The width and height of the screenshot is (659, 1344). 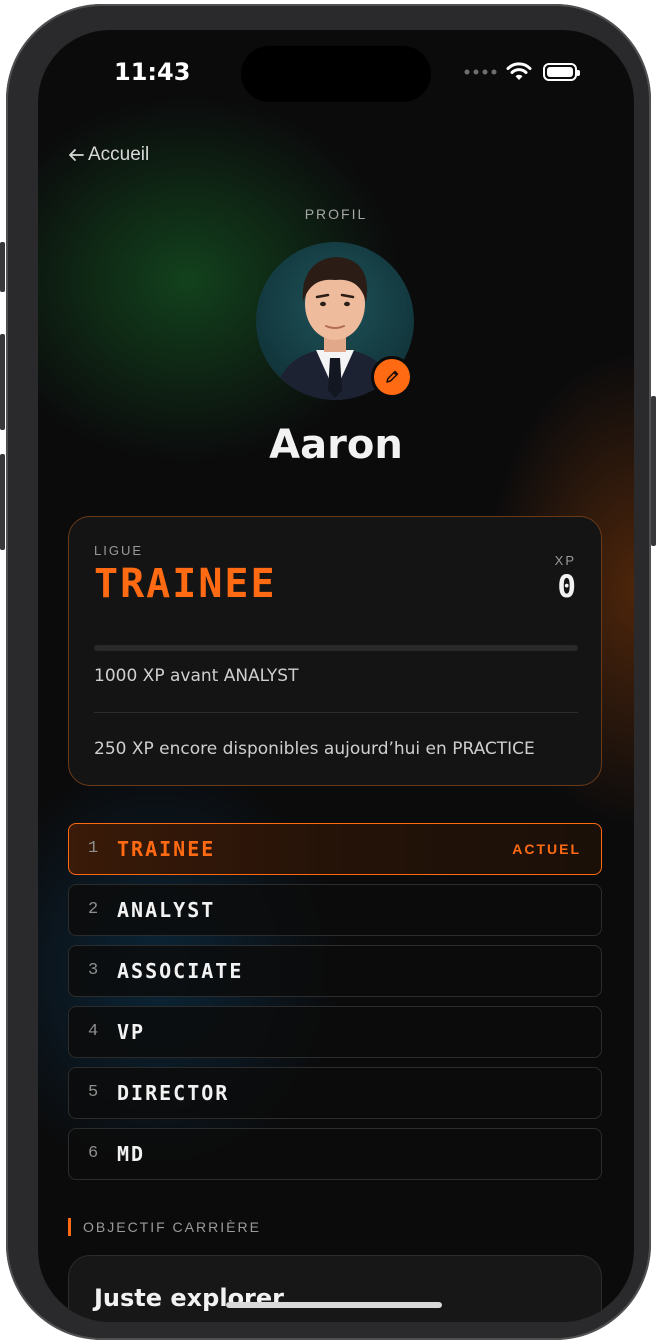 What do you see at coordinates (335, 1093) in the screenshot?
I see `rank-item-director: 5 DIRECTOR` at bounding box center [335, 1093].